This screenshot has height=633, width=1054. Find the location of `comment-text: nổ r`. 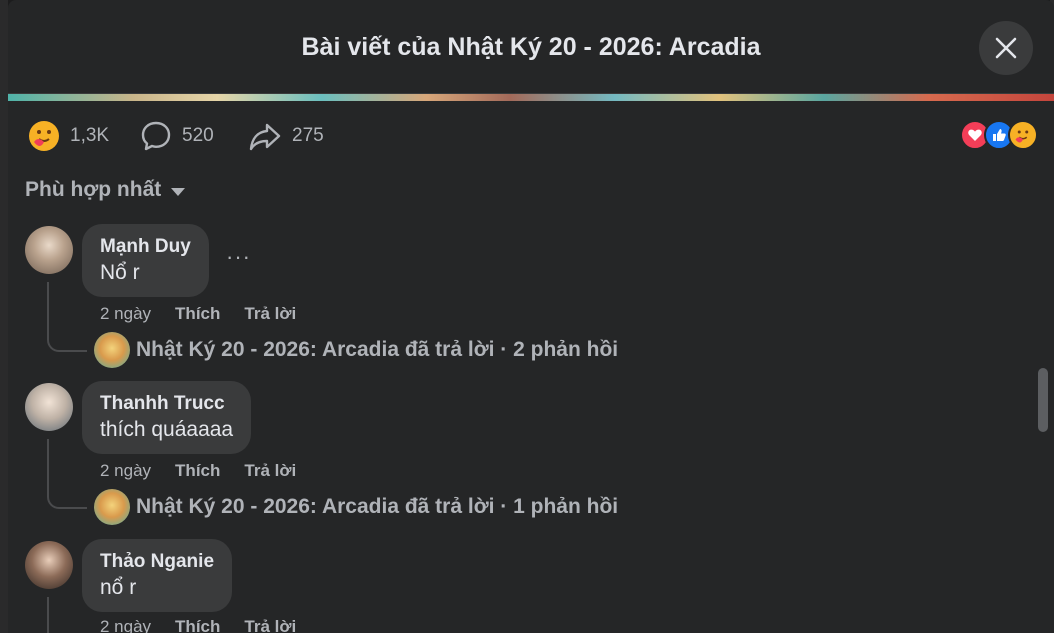

comment-text: nổ r is located at coordinates (118, 587).